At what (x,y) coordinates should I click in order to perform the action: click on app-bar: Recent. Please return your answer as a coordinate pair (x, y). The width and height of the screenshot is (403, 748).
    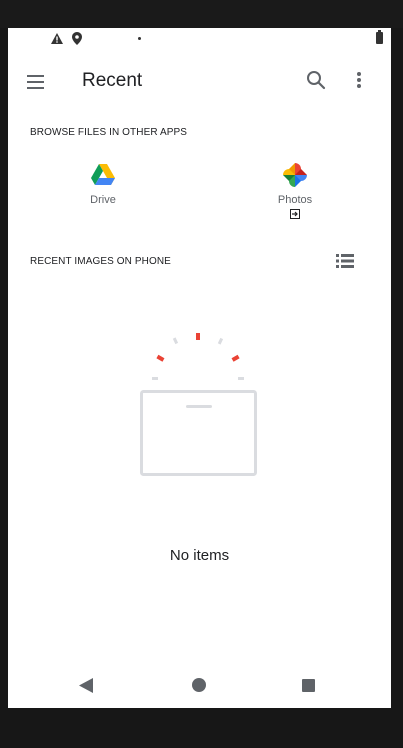
    Looking at the image, I should click on (199, 80).